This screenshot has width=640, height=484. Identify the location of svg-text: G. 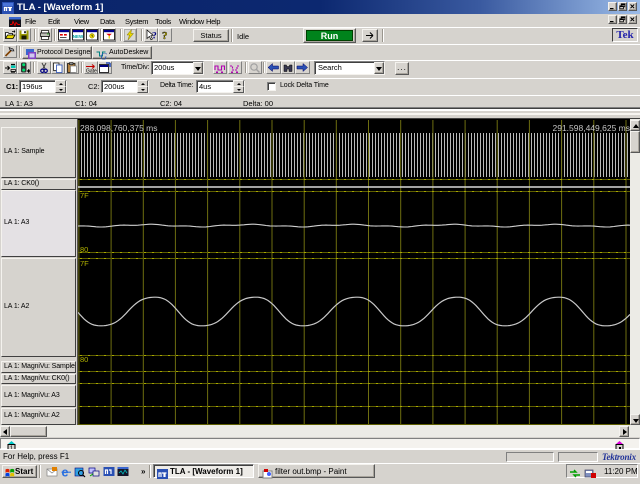
(104, 56).